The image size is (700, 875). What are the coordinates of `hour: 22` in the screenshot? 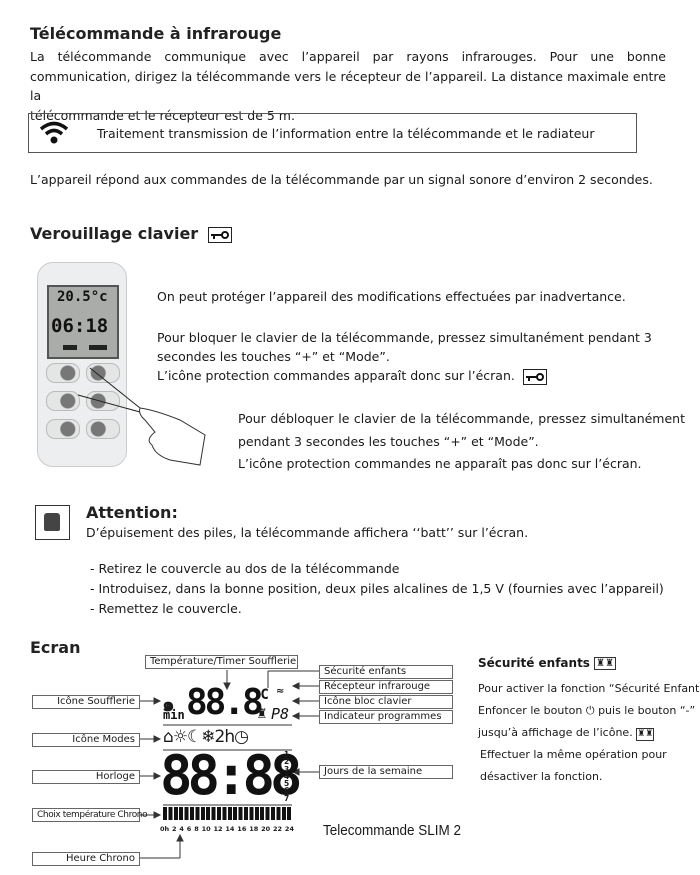 It's located at (278, 829).